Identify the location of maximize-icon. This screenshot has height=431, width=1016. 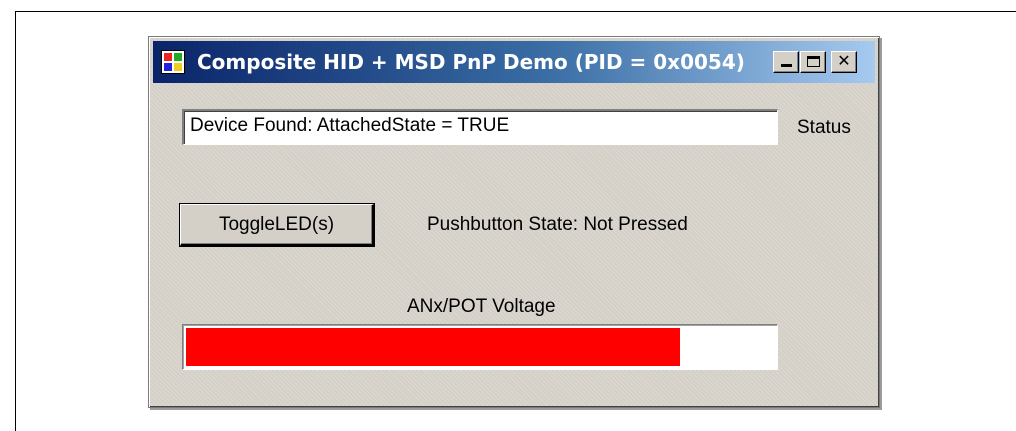
(813, 61).